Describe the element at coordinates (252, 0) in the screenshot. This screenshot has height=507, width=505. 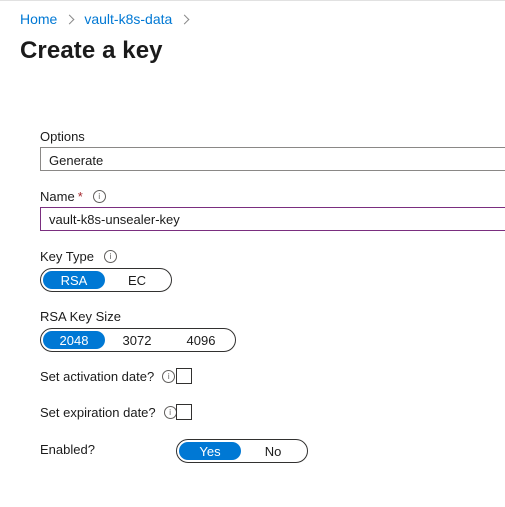
I see `top-divider` at that location.